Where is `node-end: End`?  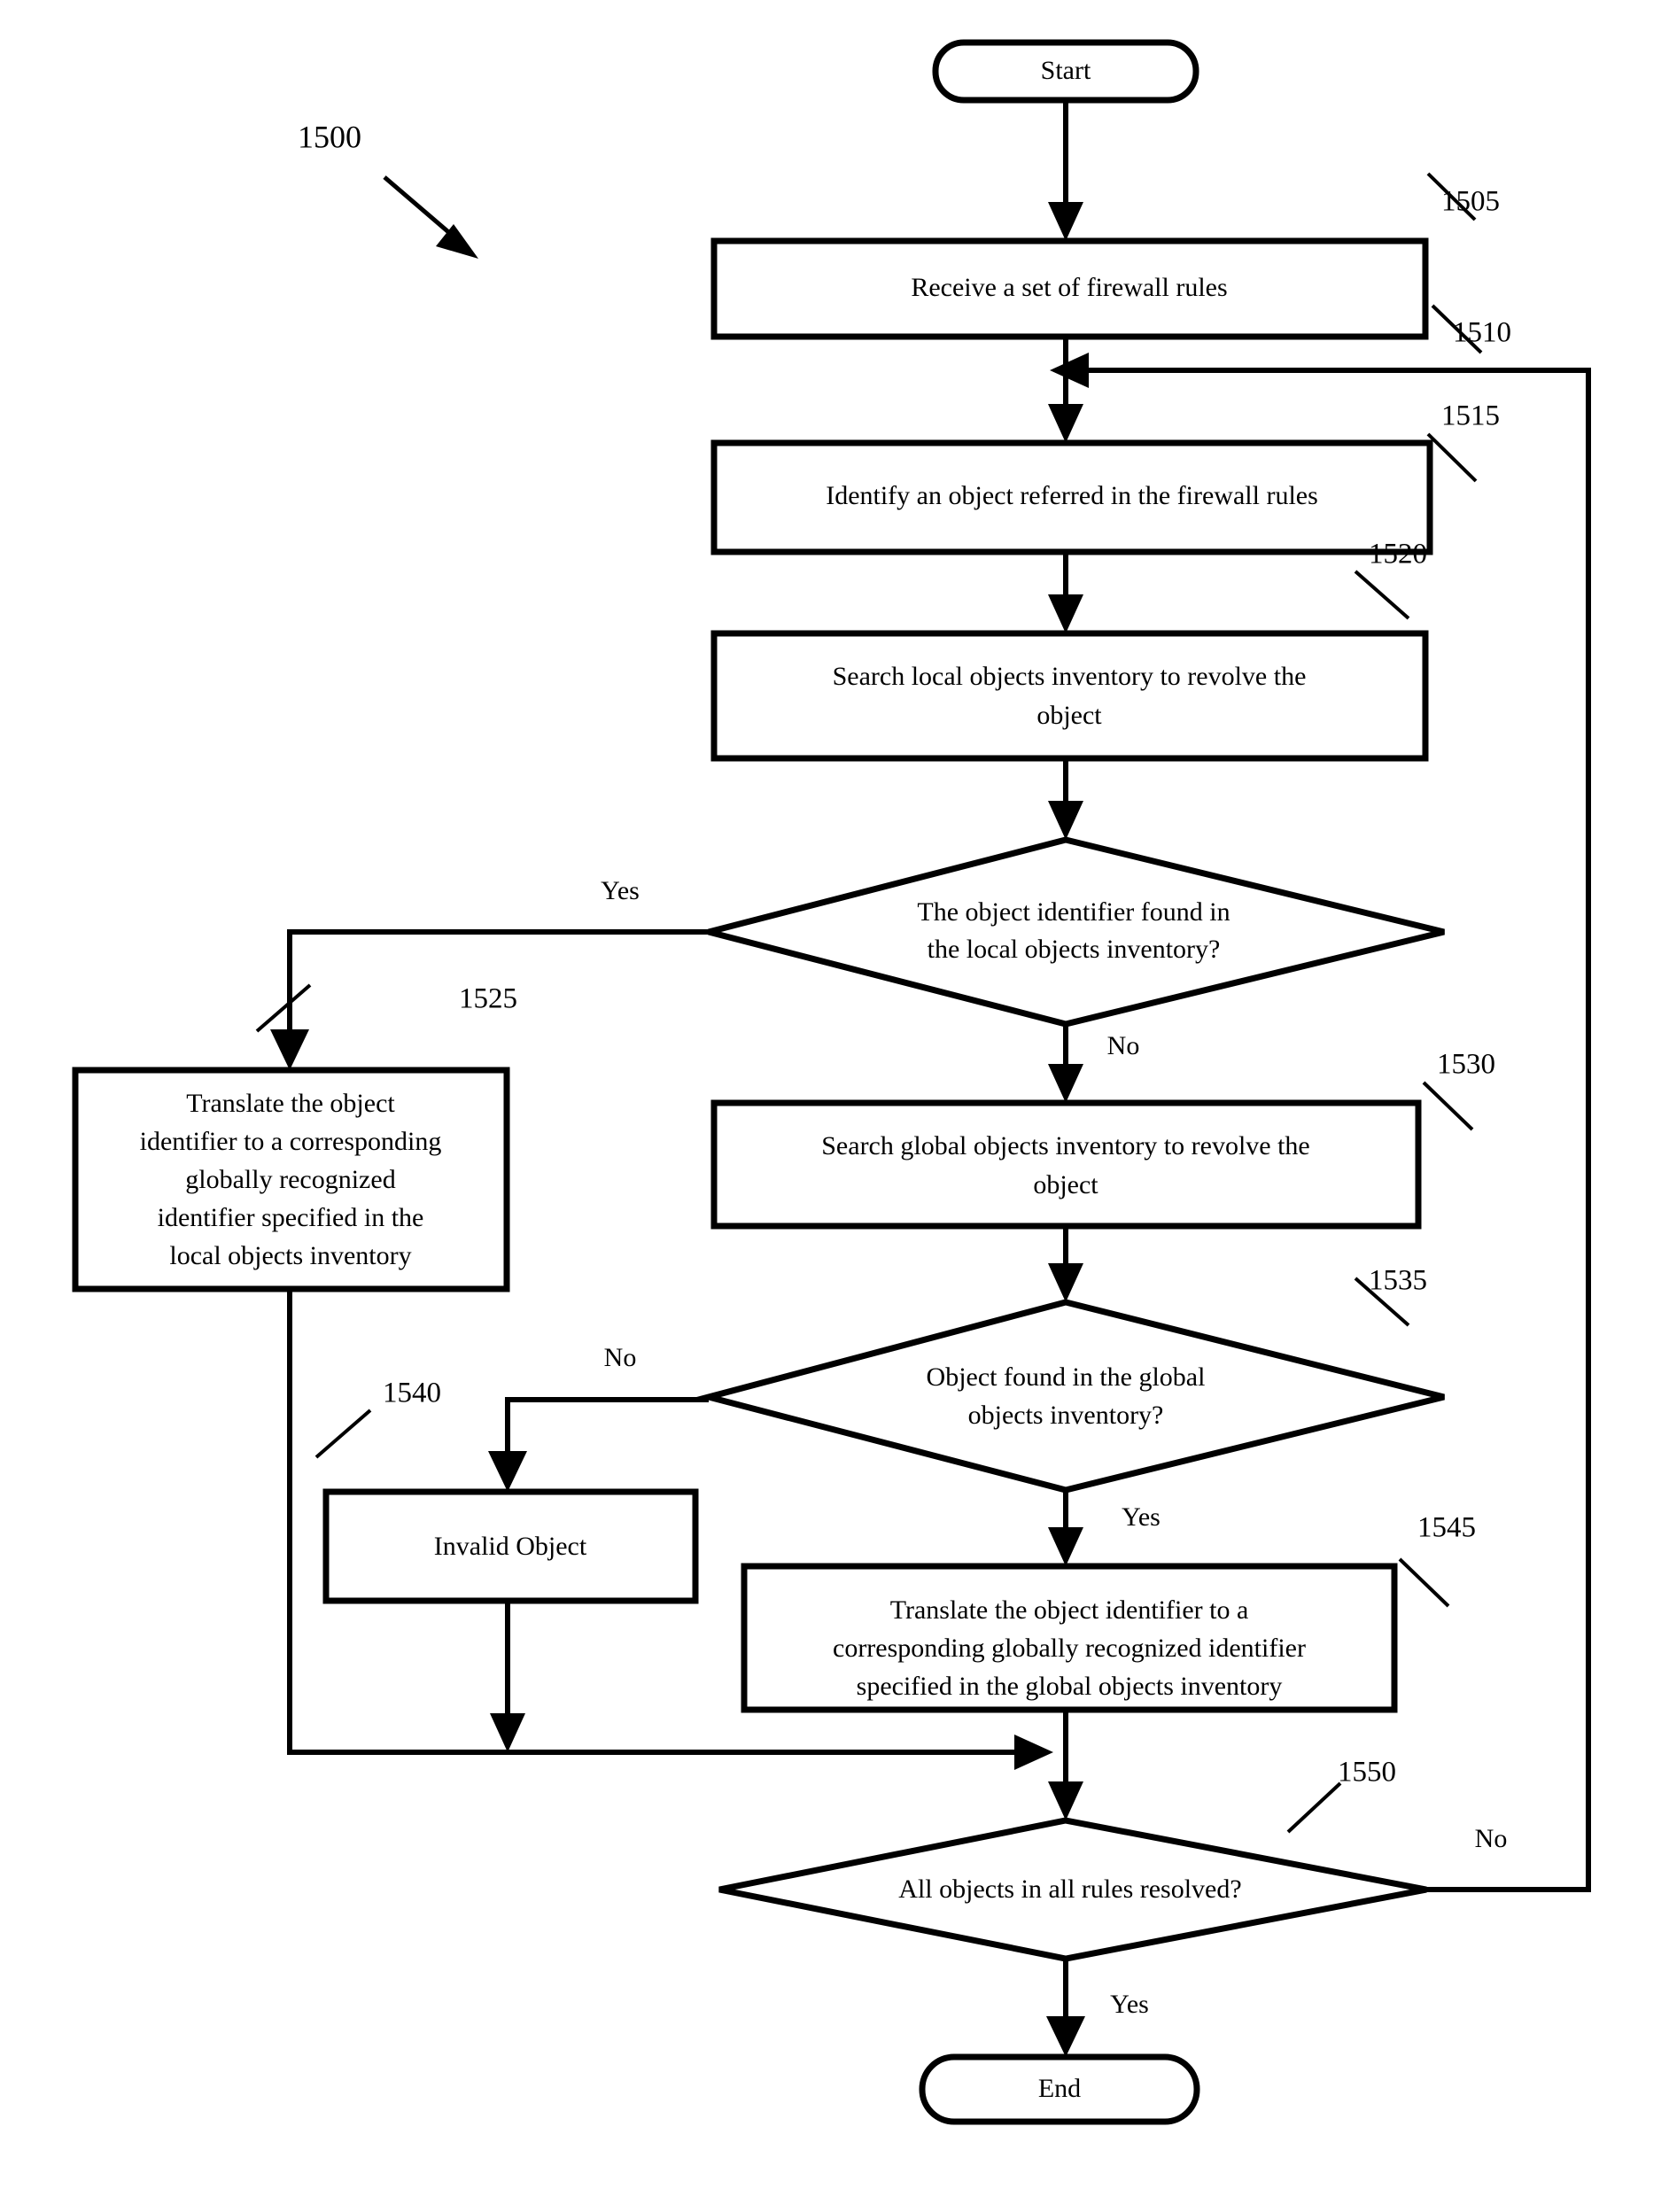
node-end: End is located at coordinates (1059, 2089).